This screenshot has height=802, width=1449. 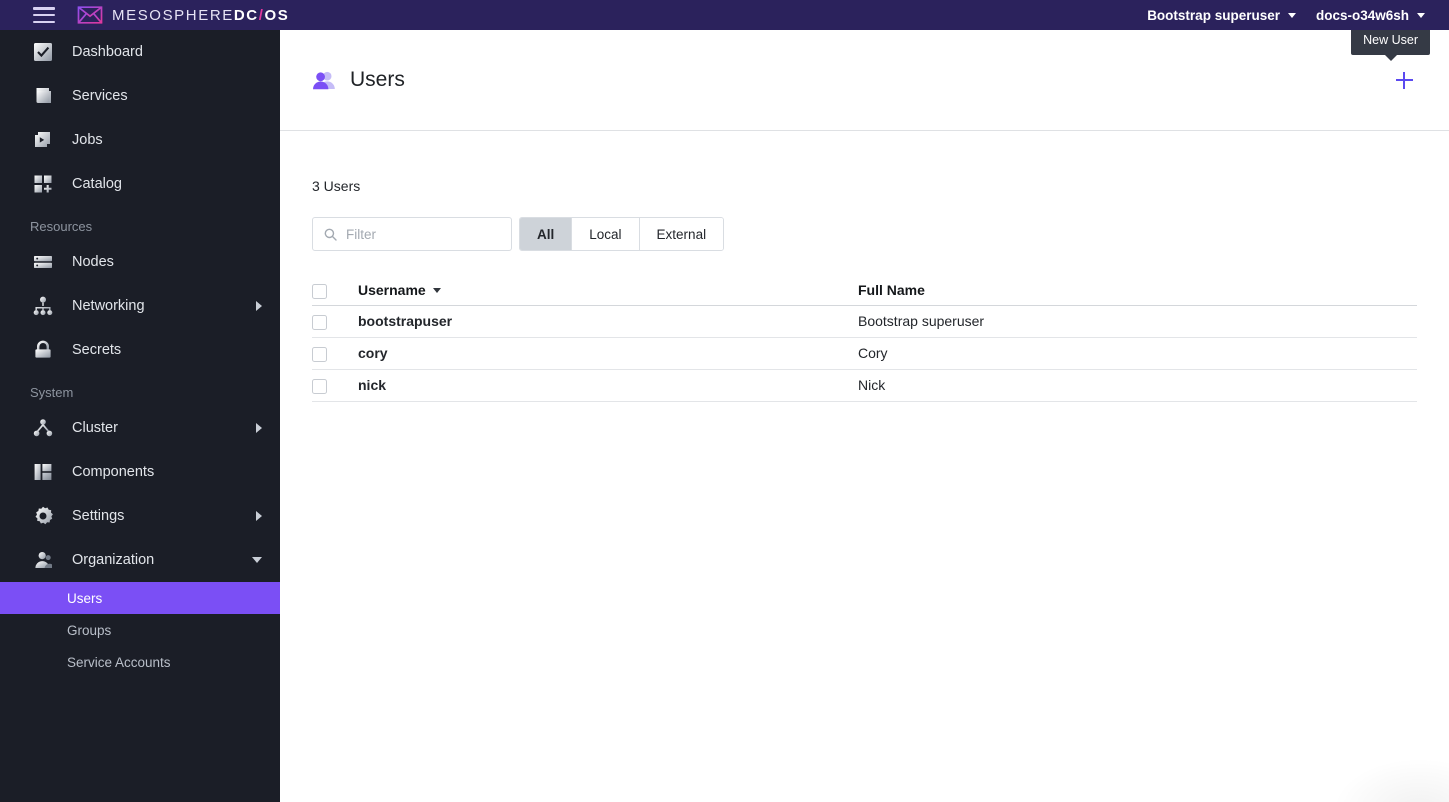 What do you see at coordinates (319, 292) in the screenshot?
I see `select-all-checkbox` at bounding box center [319, 292].